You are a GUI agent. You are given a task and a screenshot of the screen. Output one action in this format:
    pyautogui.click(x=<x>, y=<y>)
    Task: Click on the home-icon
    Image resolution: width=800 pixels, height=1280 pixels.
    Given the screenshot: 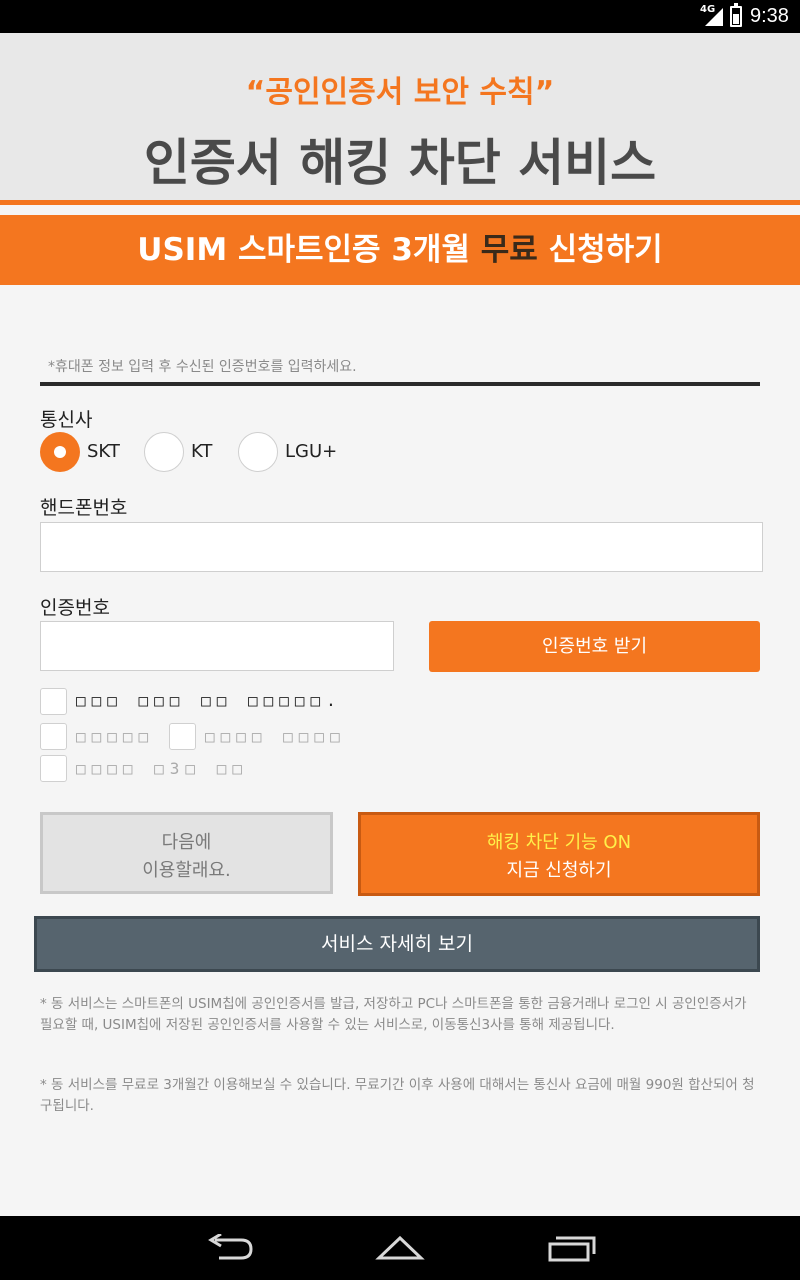 What is the action you would take?
    pyautogui.click(x=400, y=1248)
    